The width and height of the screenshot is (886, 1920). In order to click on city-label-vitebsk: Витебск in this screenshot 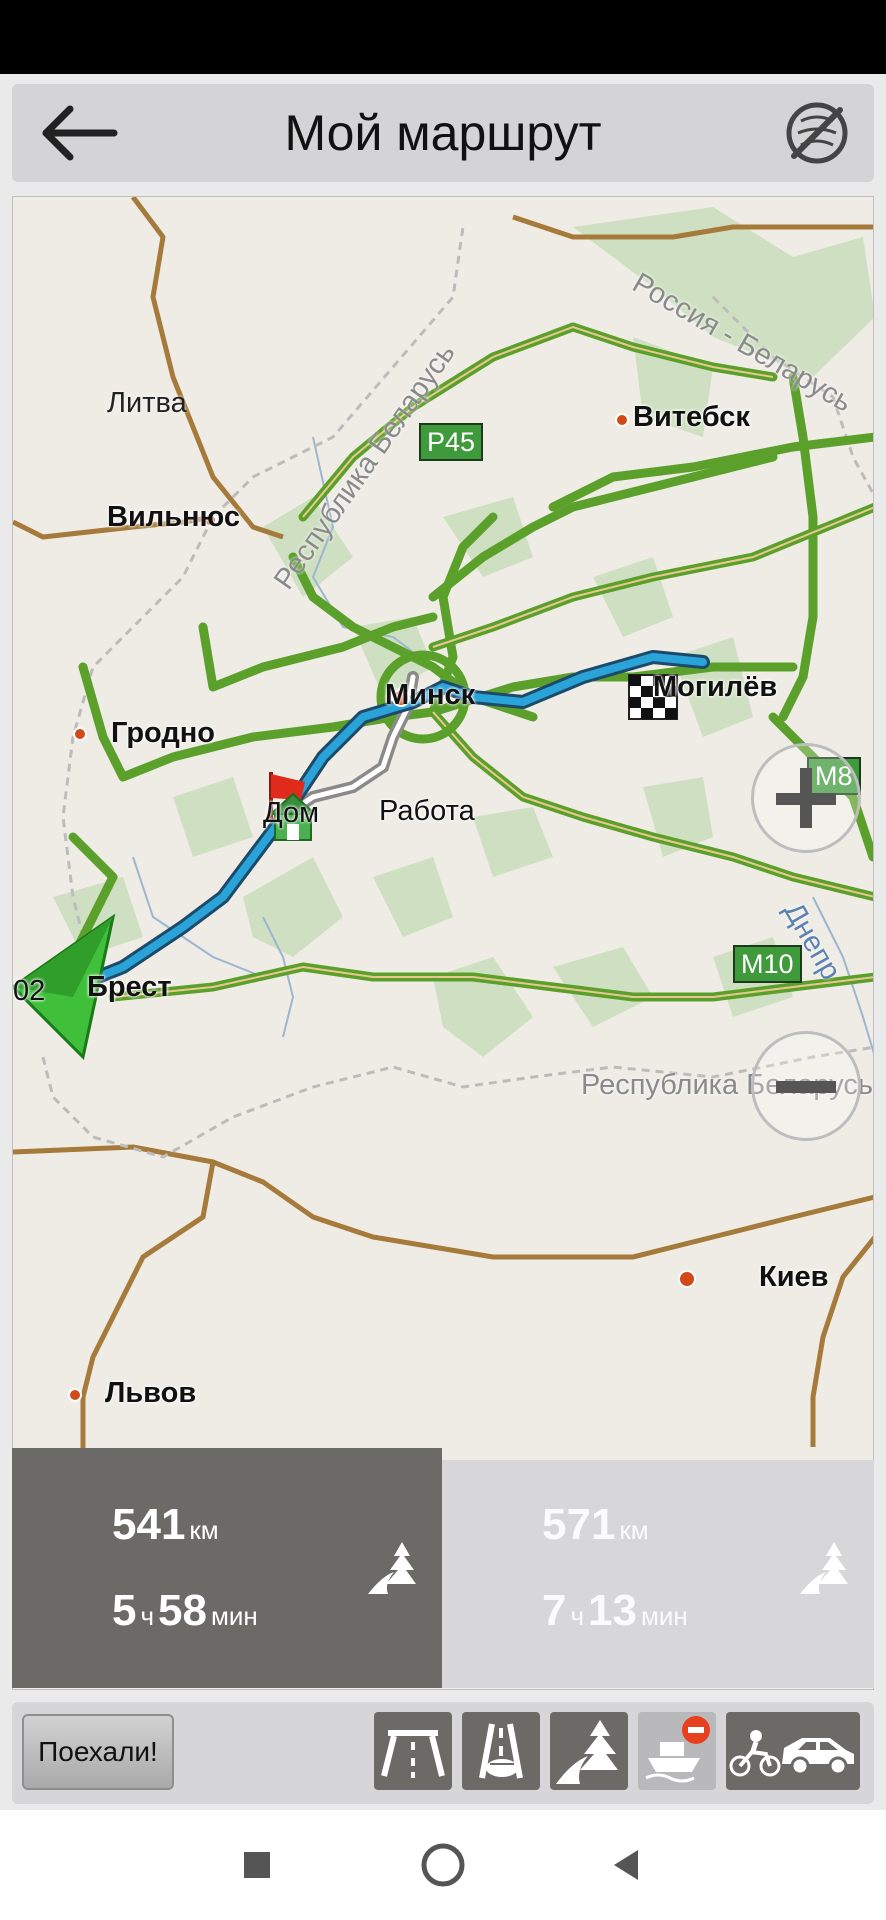, I will do `click(691, 417)`.